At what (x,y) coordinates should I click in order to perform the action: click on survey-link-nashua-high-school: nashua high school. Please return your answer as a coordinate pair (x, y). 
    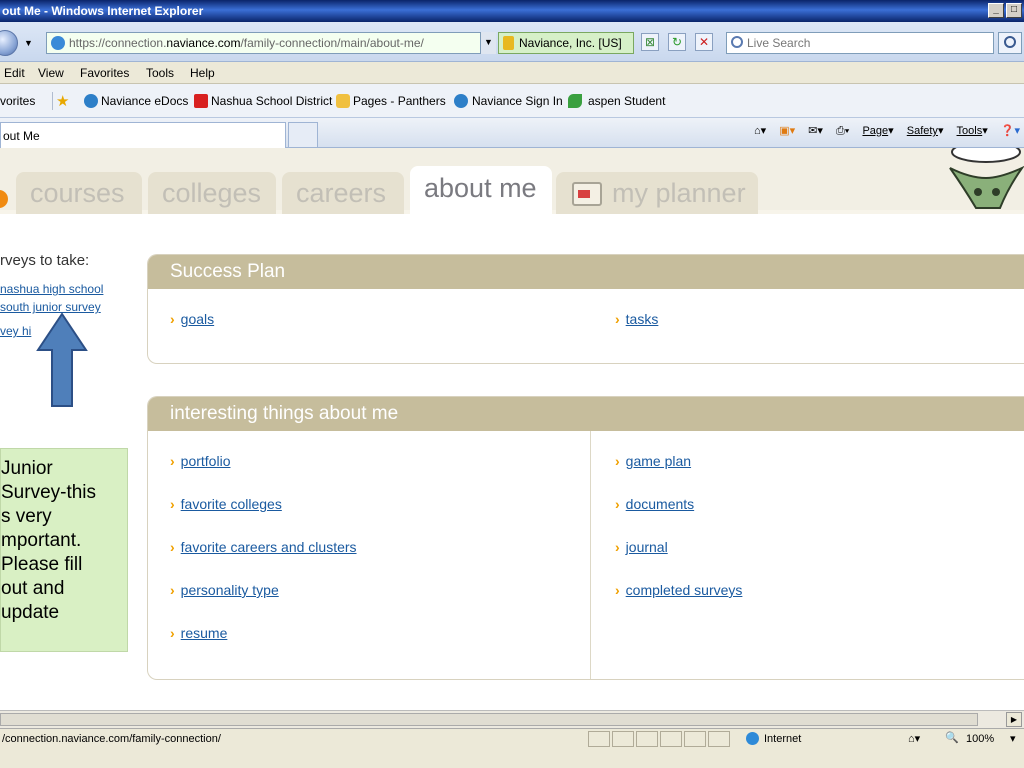
    Looking at the image, I should click on (51, 289).